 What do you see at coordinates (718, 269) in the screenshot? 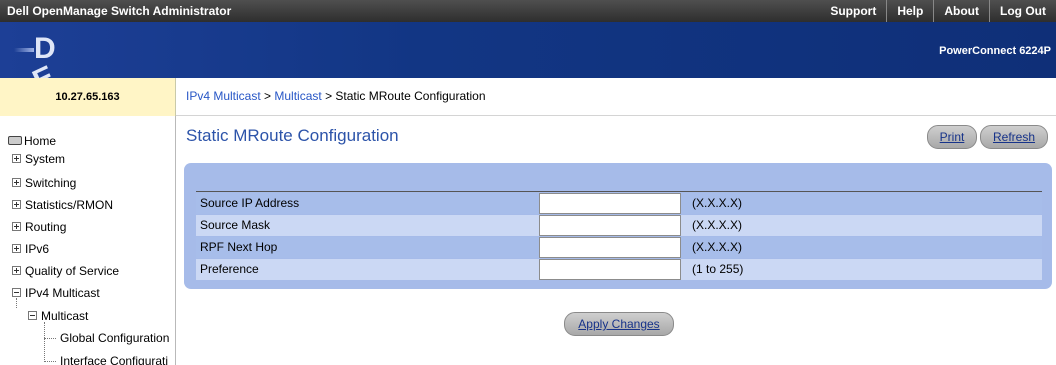
I see `field-hint: (1 to 255)` at bounding box center [718, 269].